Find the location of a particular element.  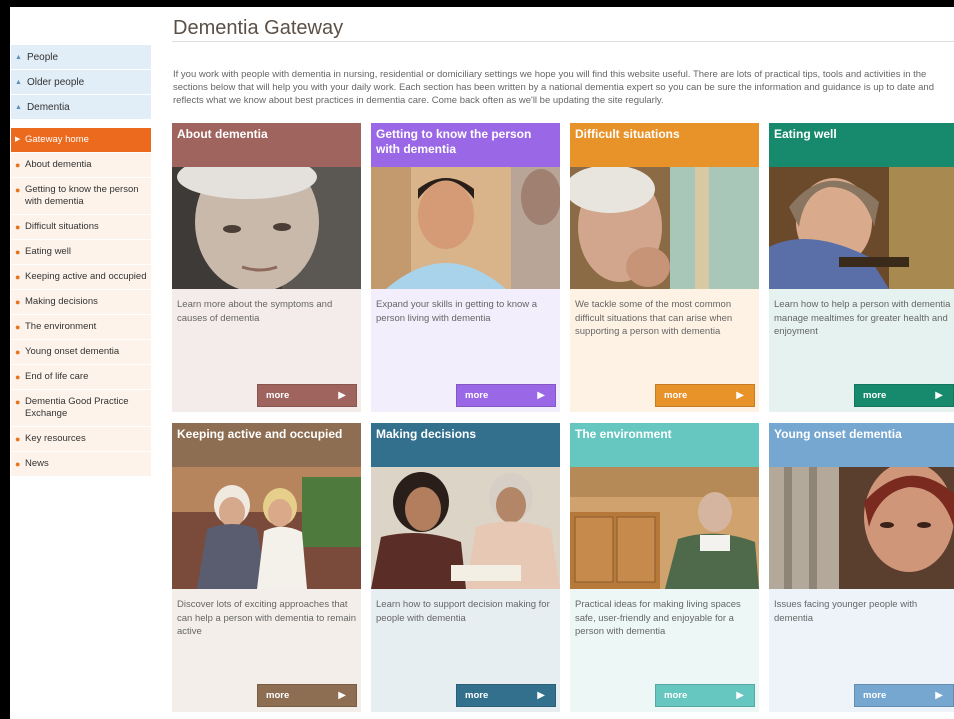

sidebar-item-young-onset: ● Young onset dementia is located at coordinates (81, 352).